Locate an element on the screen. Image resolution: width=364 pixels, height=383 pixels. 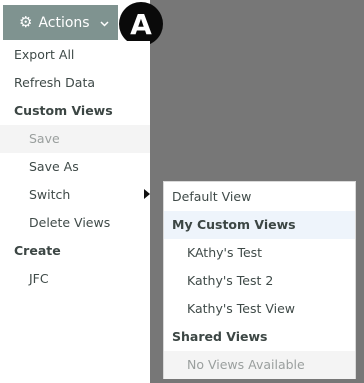
submenu-item-label: Kathy's Test View is located at coordinates (241, 308).